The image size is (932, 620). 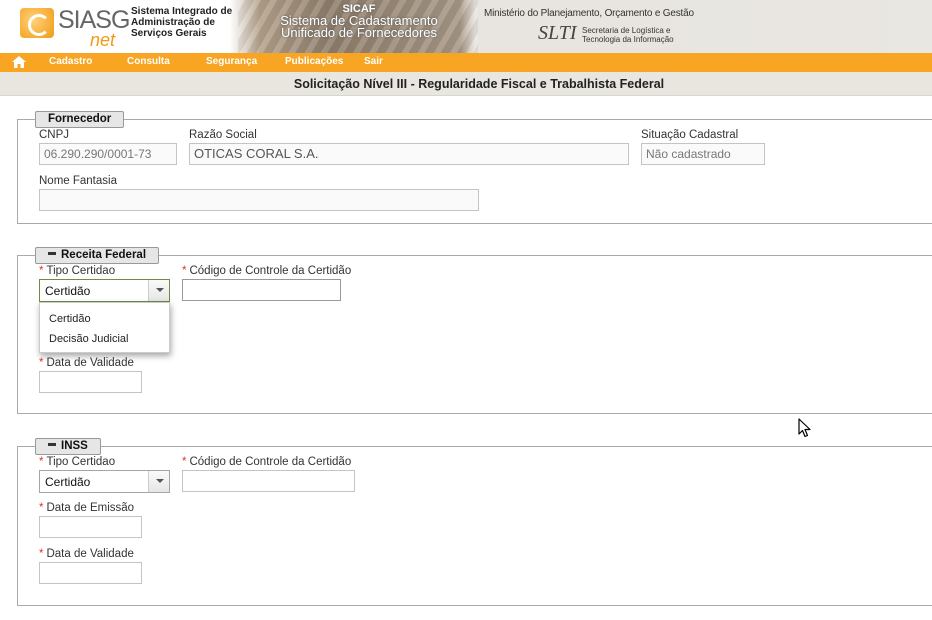 I want to click on receita-codigo-label-text: Código de Controle da Certidão, so click(x=270, y=271).